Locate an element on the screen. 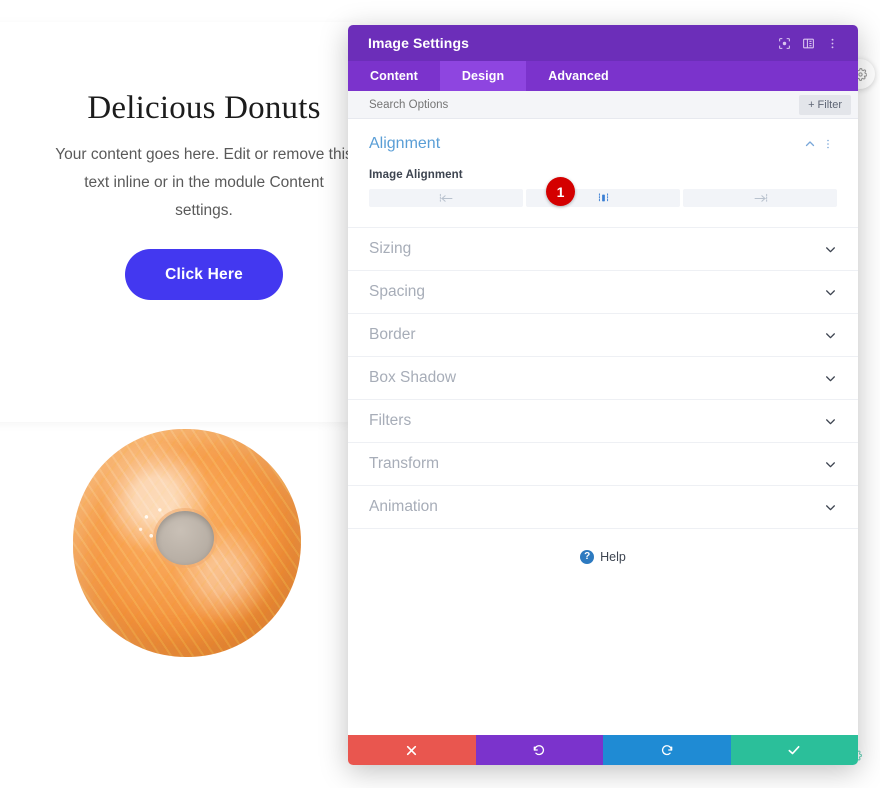 This screenshot has height=788, width=880. donut-hole is located at coordinates (185, 538).